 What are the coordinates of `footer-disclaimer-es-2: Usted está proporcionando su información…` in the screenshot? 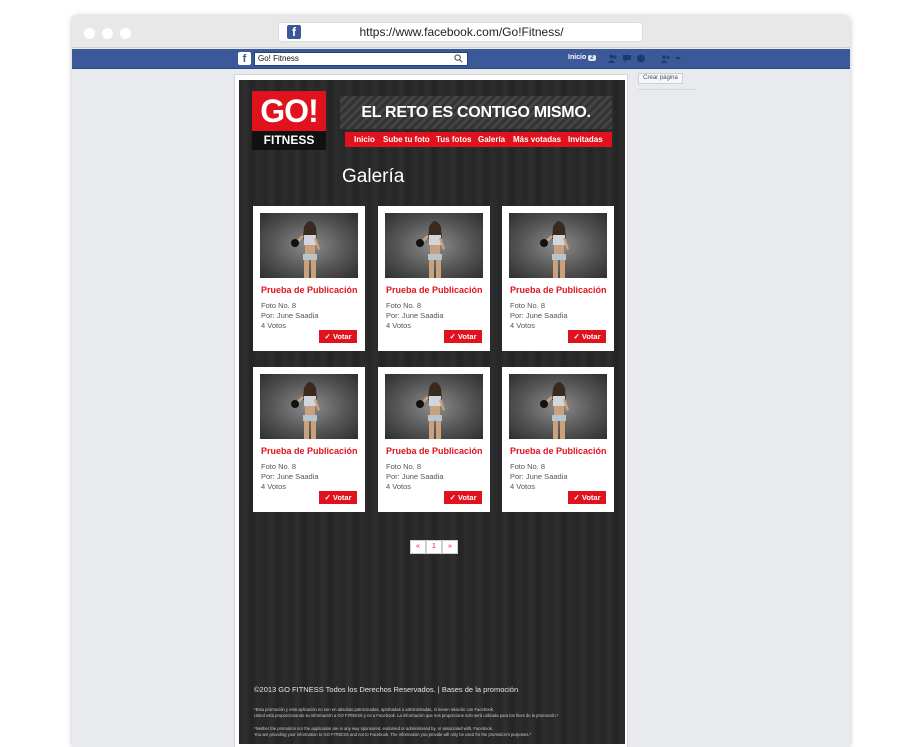 It's located at (406, 715).